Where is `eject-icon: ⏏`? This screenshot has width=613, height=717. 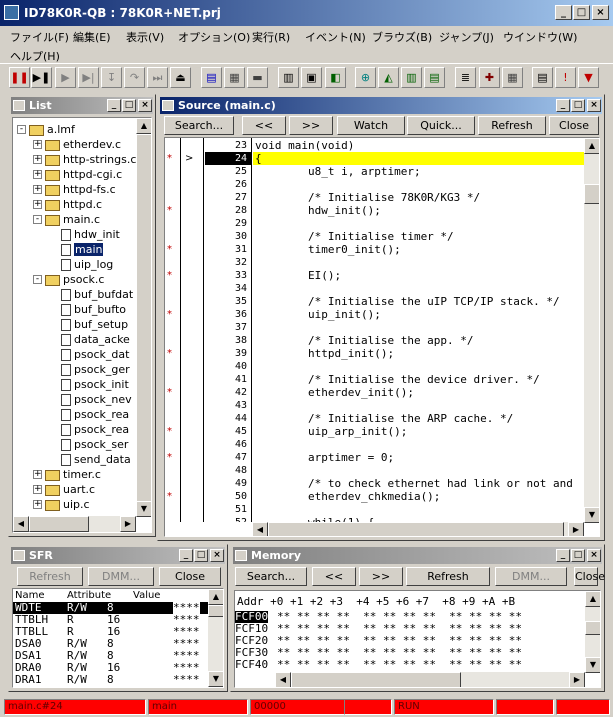
eject-icon: ⏏ is located at coordinates (180, 77).